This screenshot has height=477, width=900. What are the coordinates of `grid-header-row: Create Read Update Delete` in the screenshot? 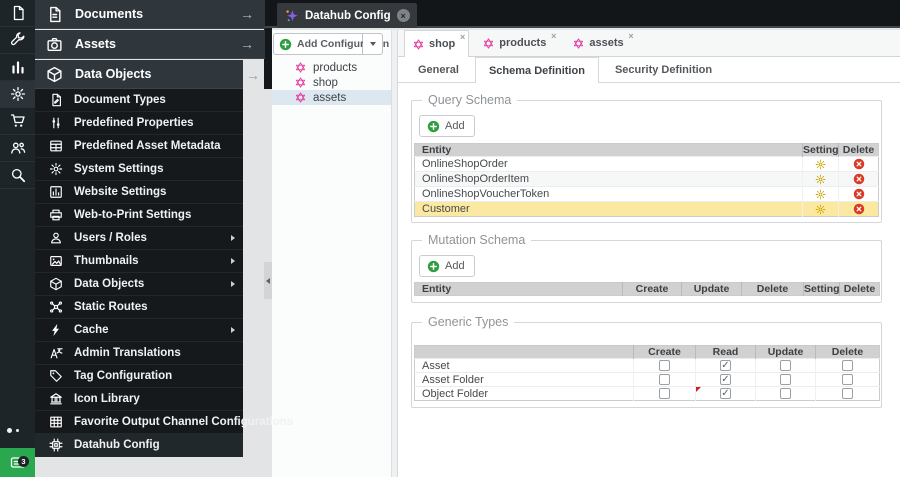 It's located at (647, 352).